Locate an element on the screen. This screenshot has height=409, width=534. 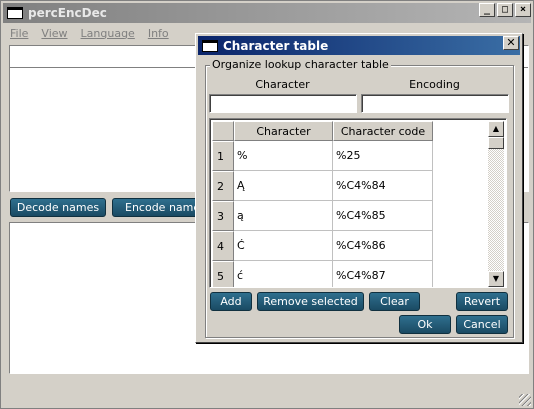
menu-view: View is located at coordinates (53, 33).